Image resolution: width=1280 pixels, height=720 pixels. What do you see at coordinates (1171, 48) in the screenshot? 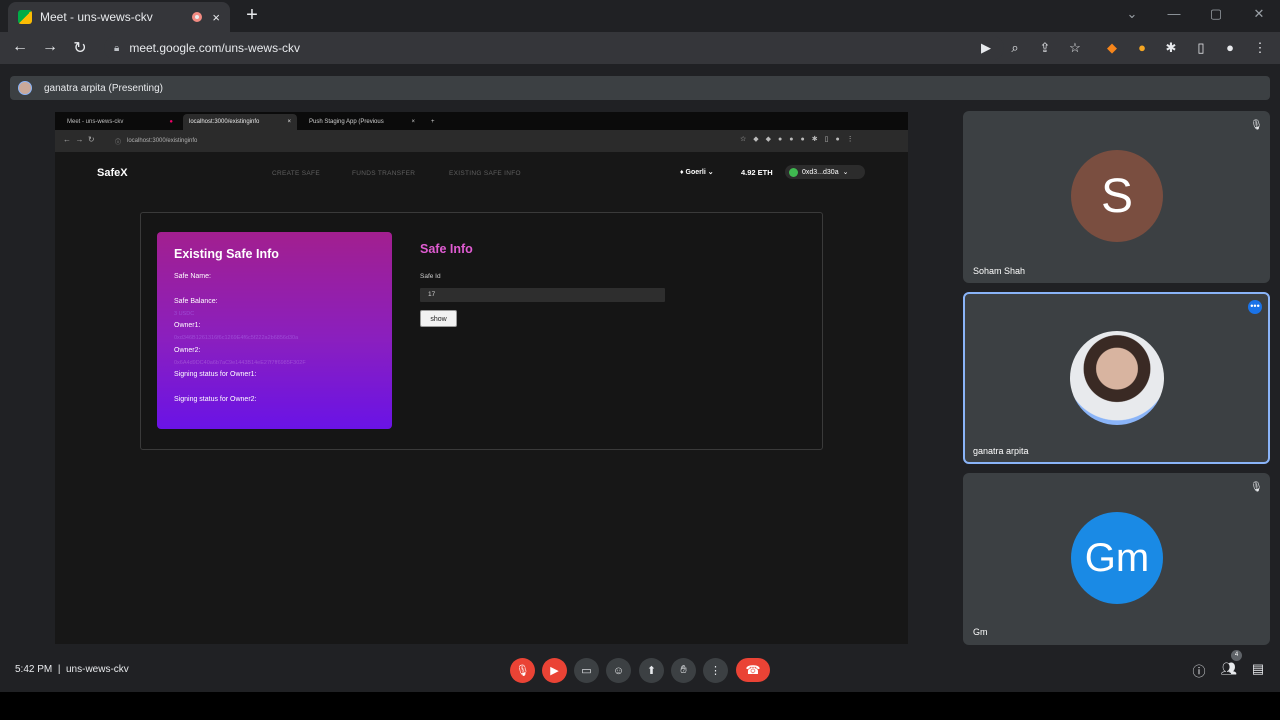
I see `extensions-puzzle-icon: ✱` at bounding box center [1171, 48].